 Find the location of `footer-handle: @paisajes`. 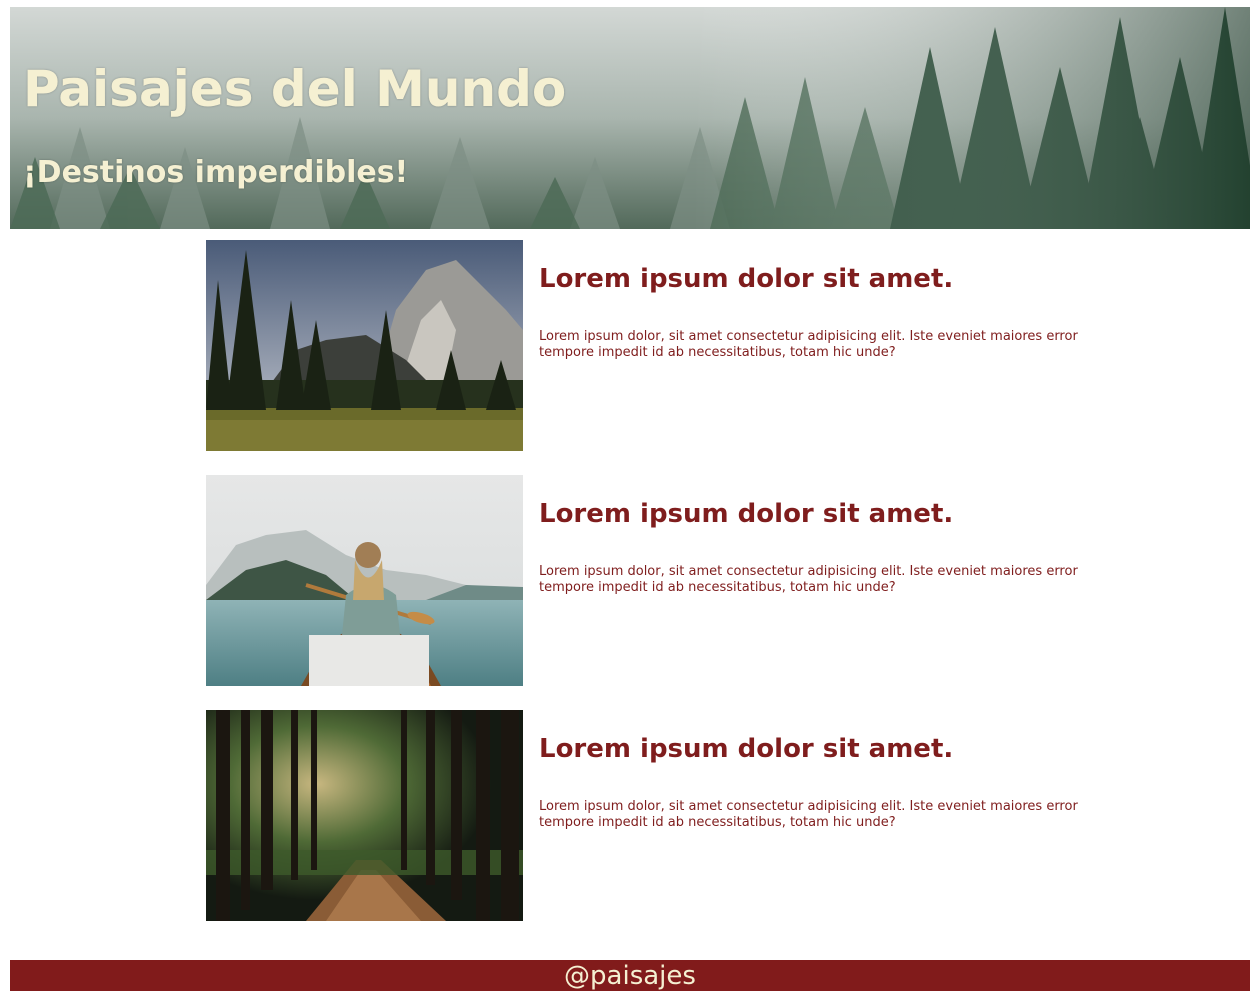

footer-handle: @paisajes is located at coordinates (630, 976).